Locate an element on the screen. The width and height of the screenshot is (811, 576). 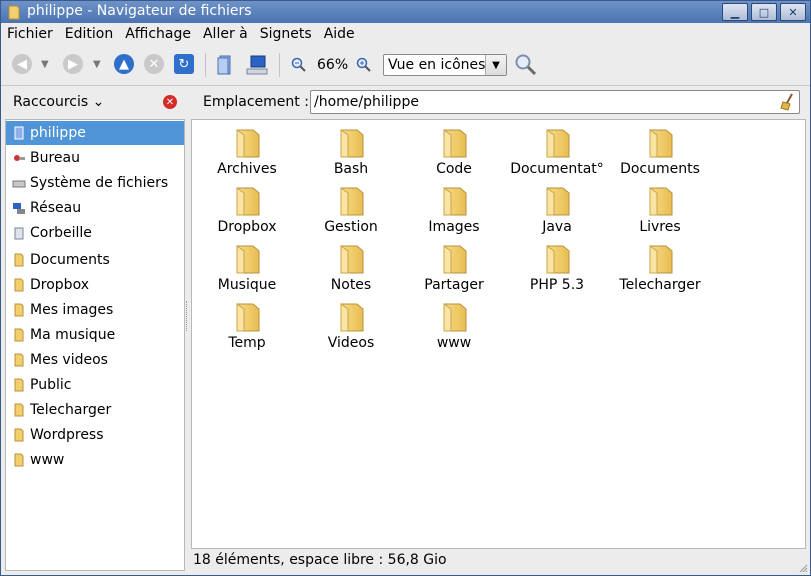
sidebar-item-ma-musique: Ma musique is located at coordinates (95, 335).